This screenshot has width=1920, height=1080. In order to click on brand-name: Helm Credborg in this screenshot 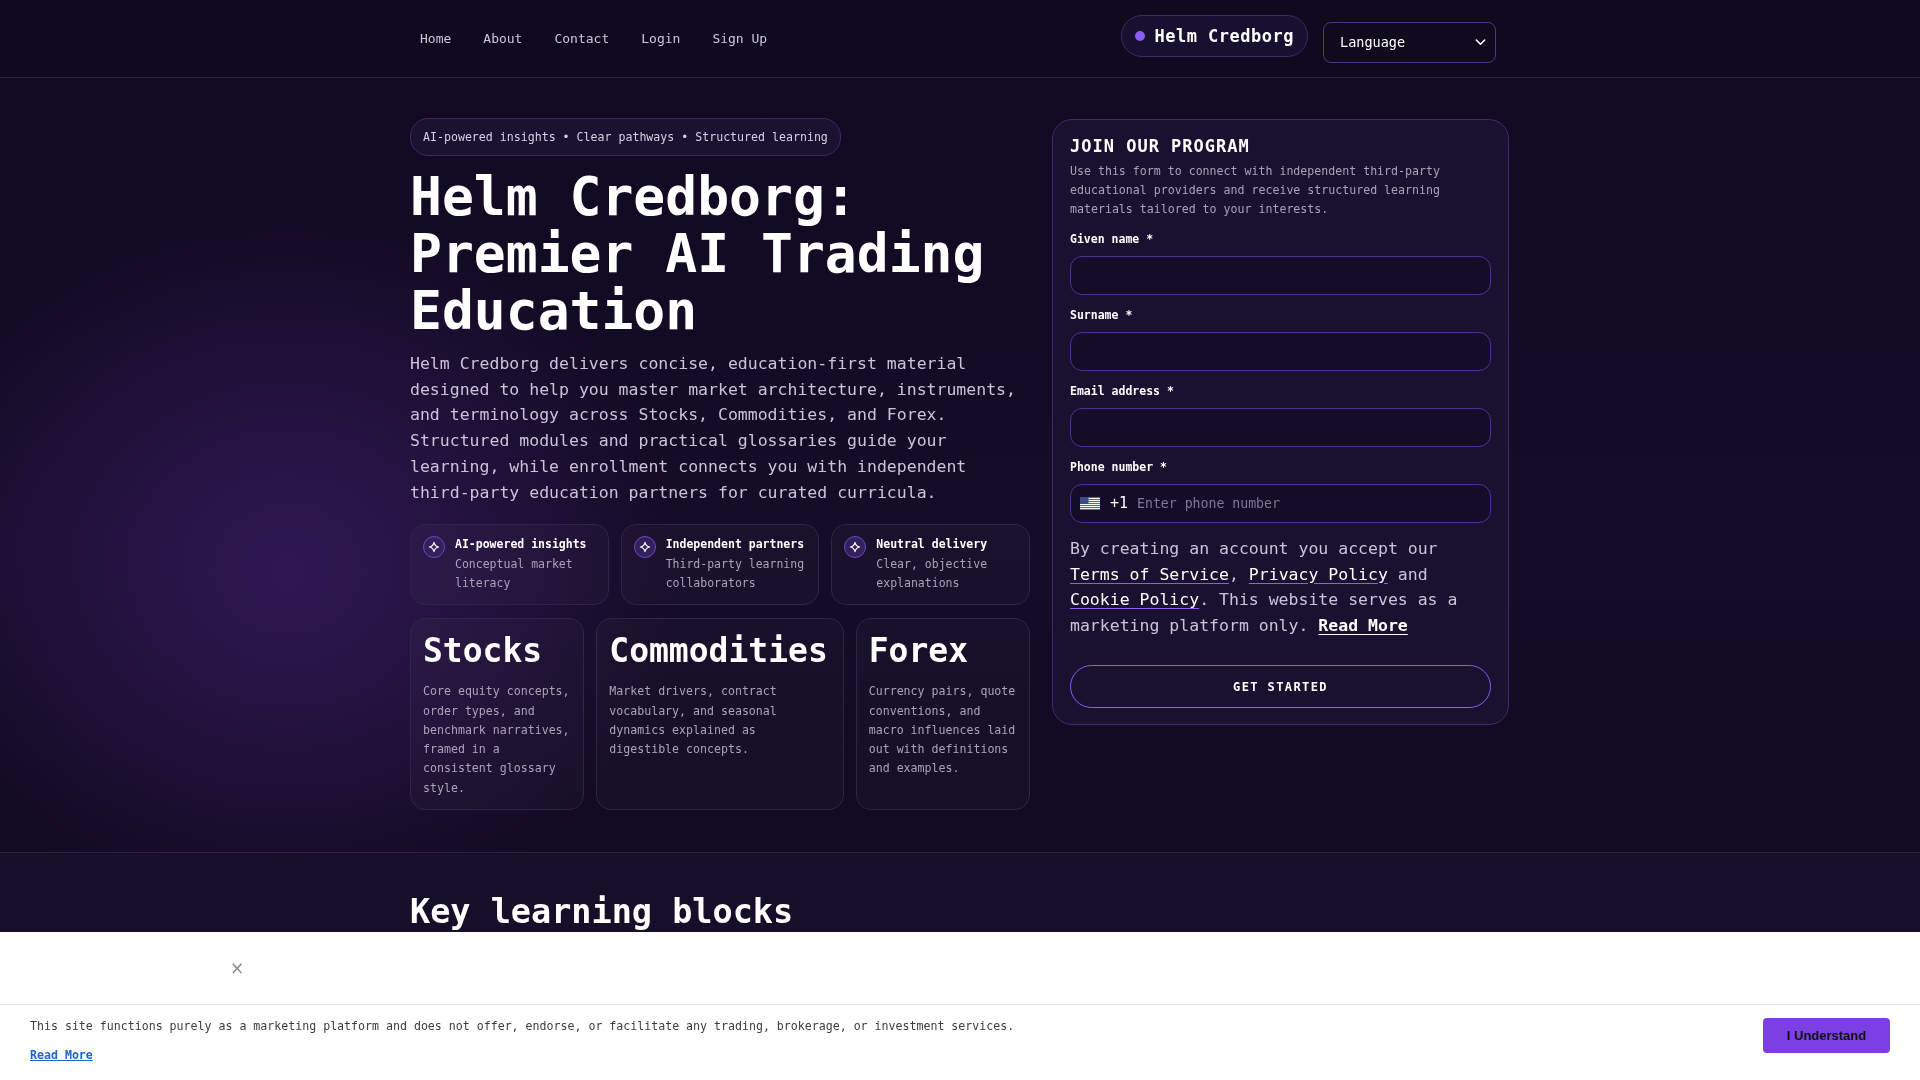, I will do `click(1224, 36)`.